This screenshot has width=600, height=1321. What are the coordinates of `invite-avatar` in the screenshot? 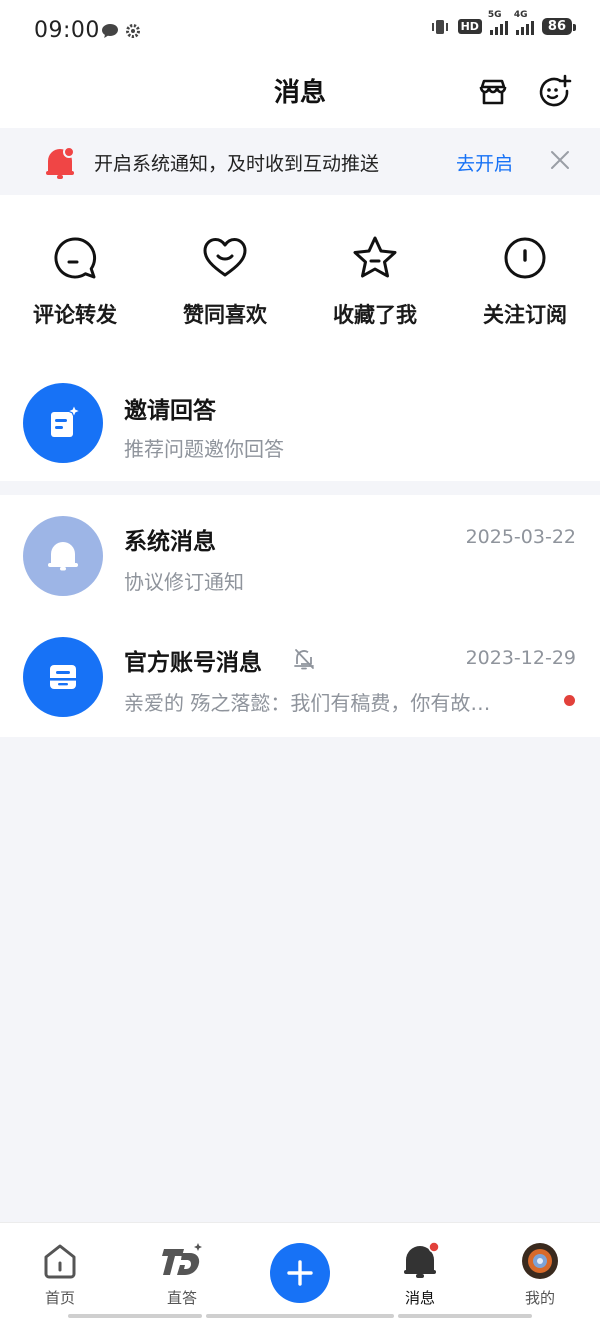 It's located at (63, 423).